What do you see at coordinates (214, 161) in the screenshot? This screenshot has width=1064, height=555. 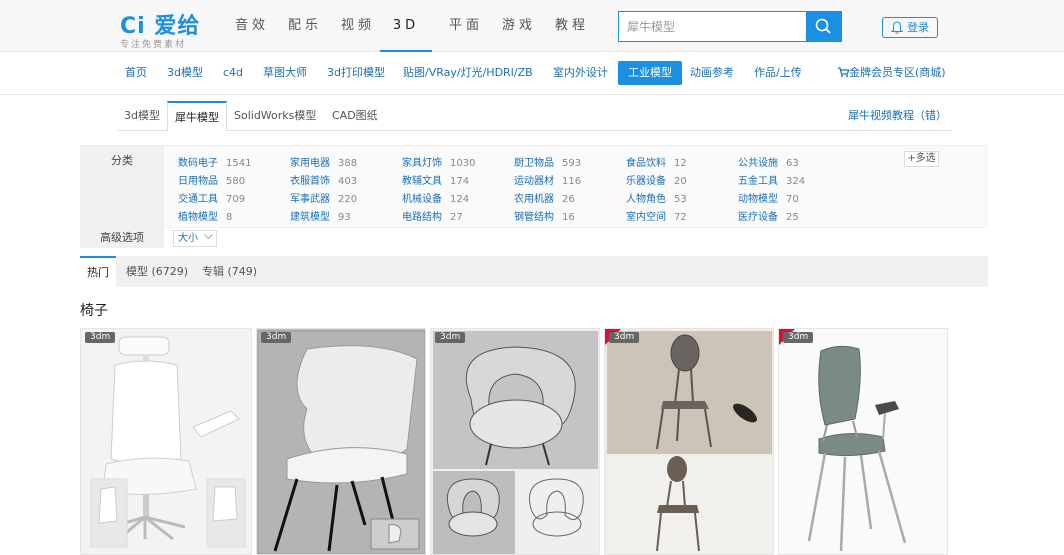 I see `filter-item: 数码电子 1541` at bounding box center [214, 161].